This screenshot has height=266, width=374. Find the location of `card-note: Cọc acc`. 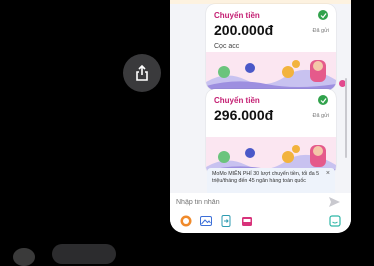

card-note: Cọc acc is located at coordinates (227, 46).